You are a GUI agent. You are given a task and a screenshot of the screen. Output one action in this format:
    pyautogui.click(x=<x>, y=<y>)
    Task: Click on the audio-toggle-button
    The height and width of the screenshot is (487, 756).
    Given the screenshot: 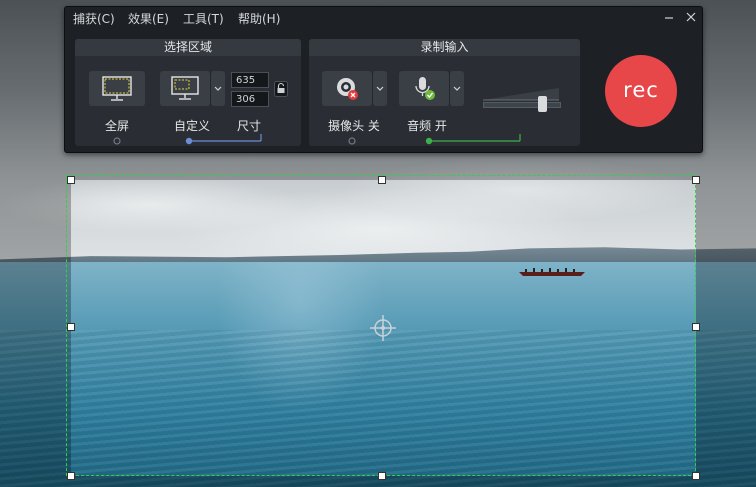 What is the action you would take?
    pyautogui.click(x=424, y=88)
    